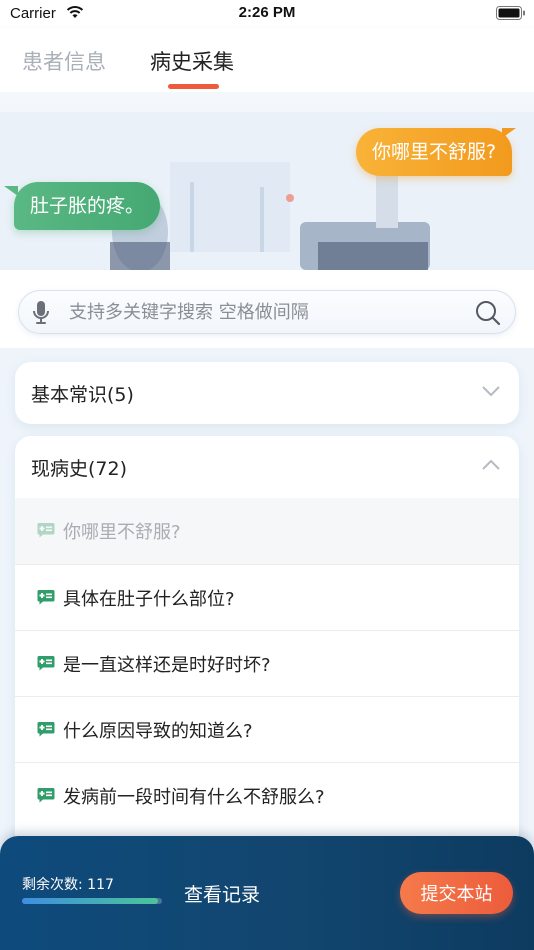 Image resolution: width=534 pixels, height=950 pixels. I want to click on question-text: 具体在肚子什么部位?, so click(149, 599).